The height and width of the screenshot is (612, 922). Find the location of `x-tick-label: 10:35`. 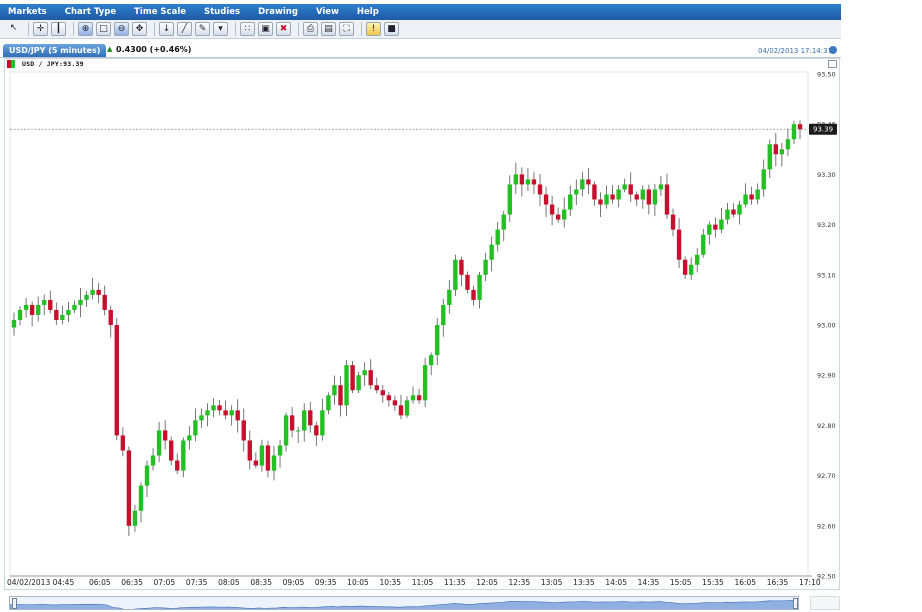

x-tick-label: 10:35 is located at coordinates (390, 582).